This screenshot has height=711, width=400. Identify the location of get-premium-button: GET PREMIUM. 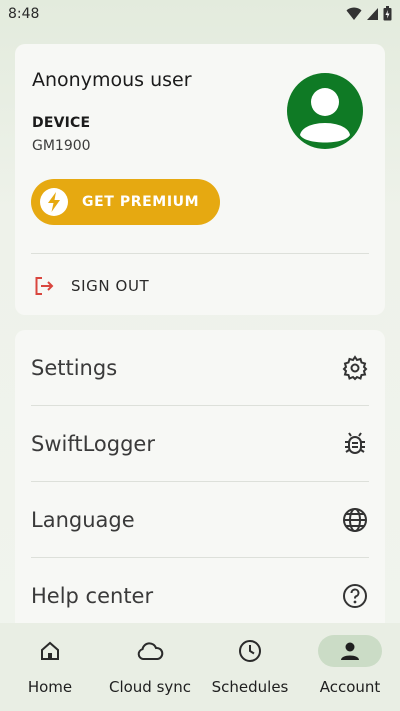
(125, 202).